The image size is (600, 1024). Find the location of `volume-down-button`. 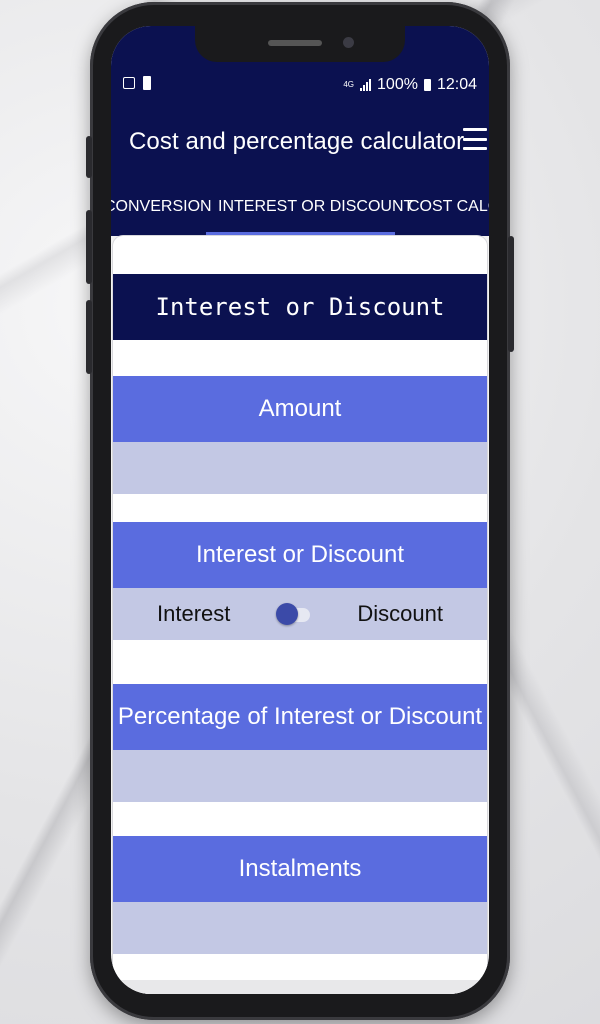

volume-down-button is located at coordinates (89, 247).